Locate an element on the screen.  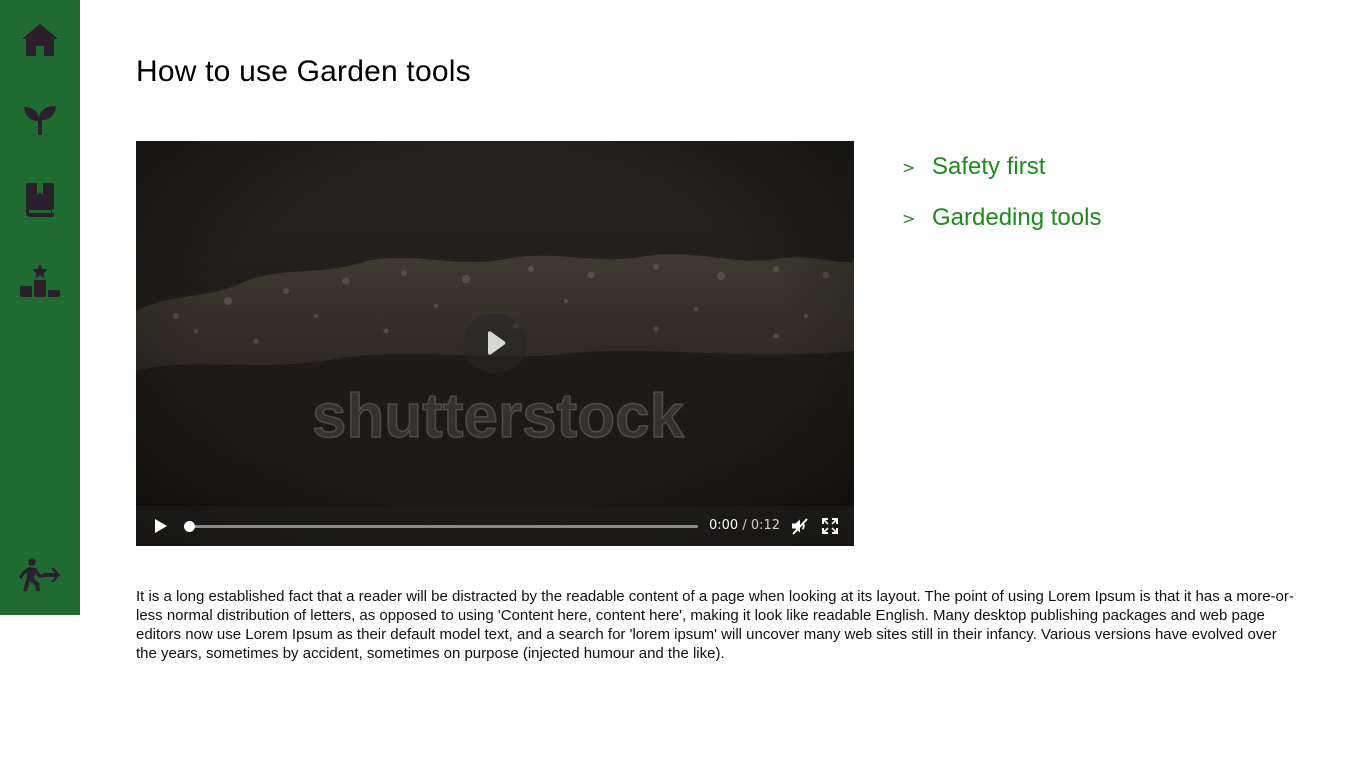
nav-library is located at coordinates (40, 200).